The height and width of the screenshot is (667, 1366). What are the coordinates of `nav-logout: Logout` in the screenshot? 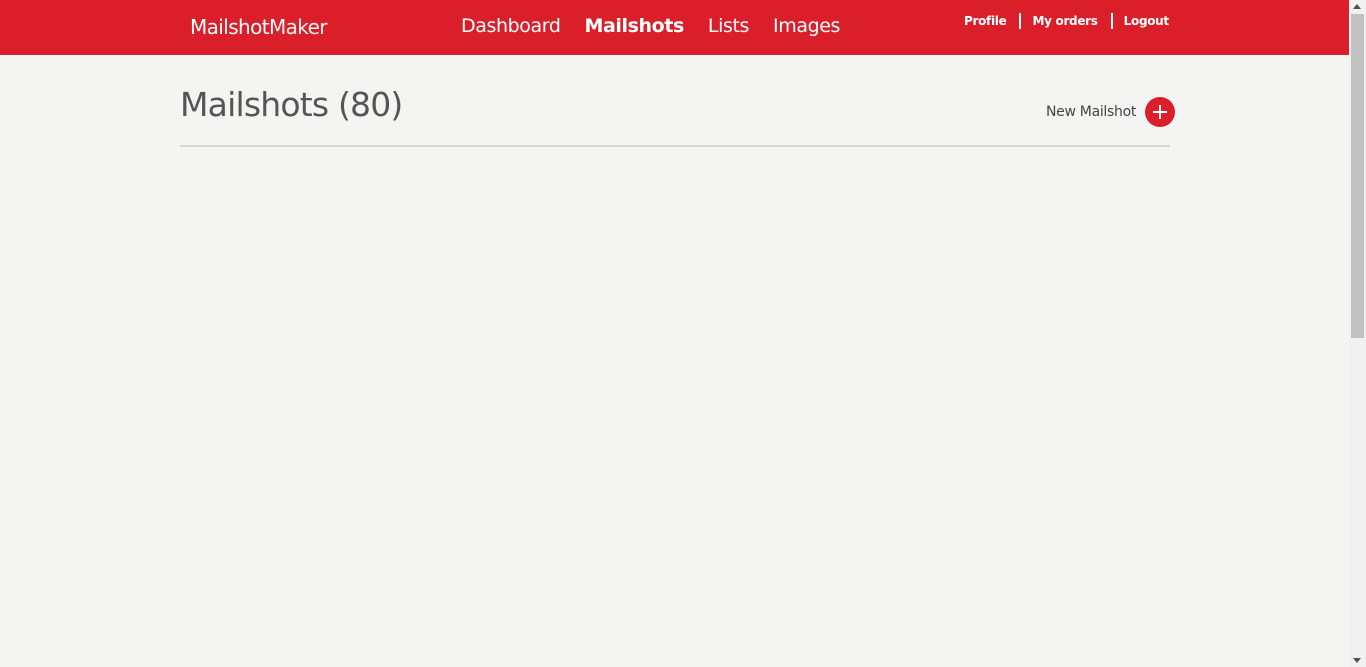 It's located at (1147, 21).